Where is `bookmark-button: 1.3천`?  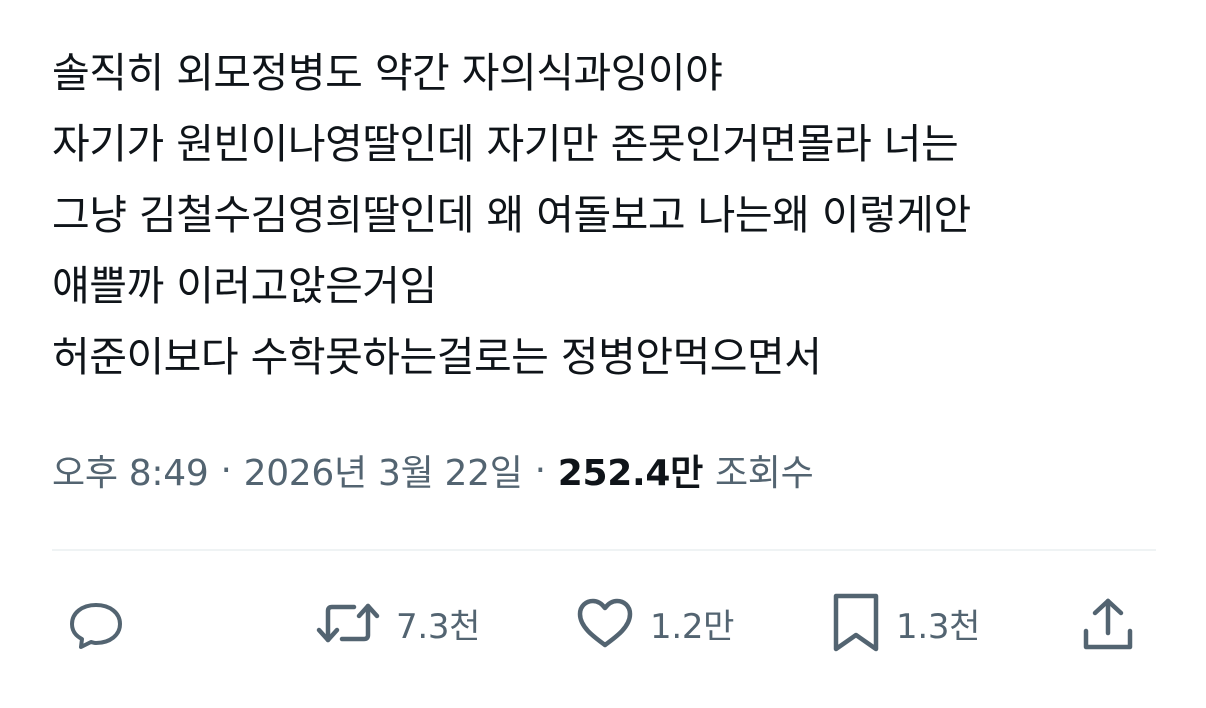
bookmark-button: 1.3천 is located at coordinates (905, 623).